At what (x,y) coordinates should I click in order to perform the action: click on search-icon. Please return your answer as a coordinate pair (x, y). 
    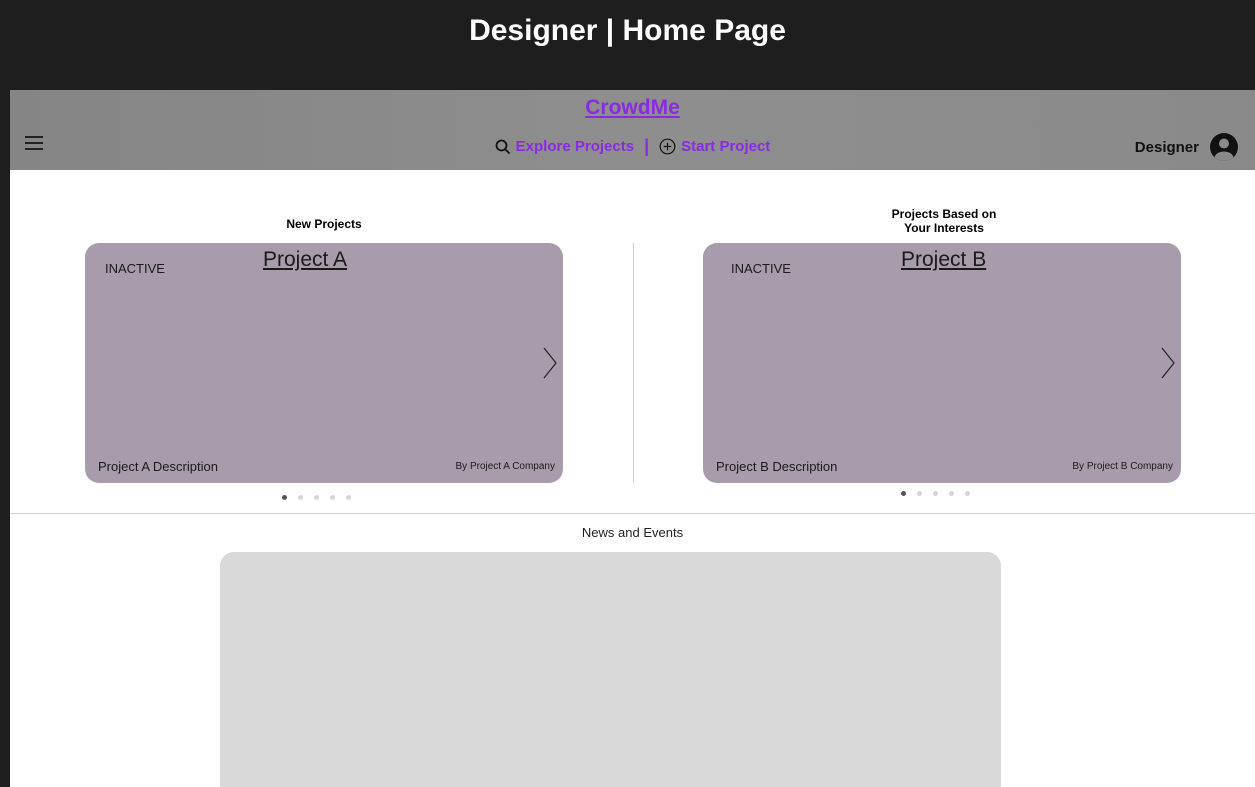
    Looking at the image, I should click on (502, 146).